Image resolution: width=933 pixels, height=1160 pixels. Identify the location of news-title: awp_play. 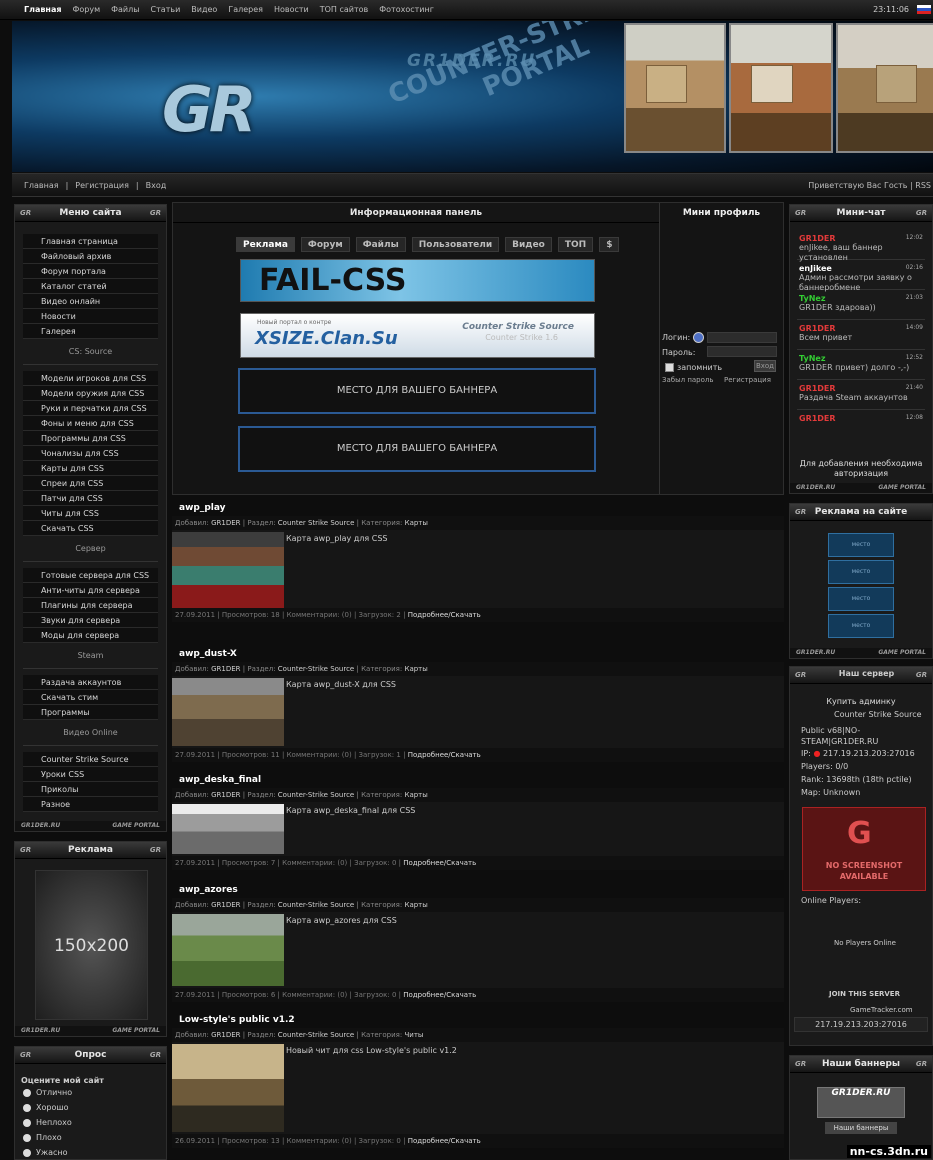
(478, 508).